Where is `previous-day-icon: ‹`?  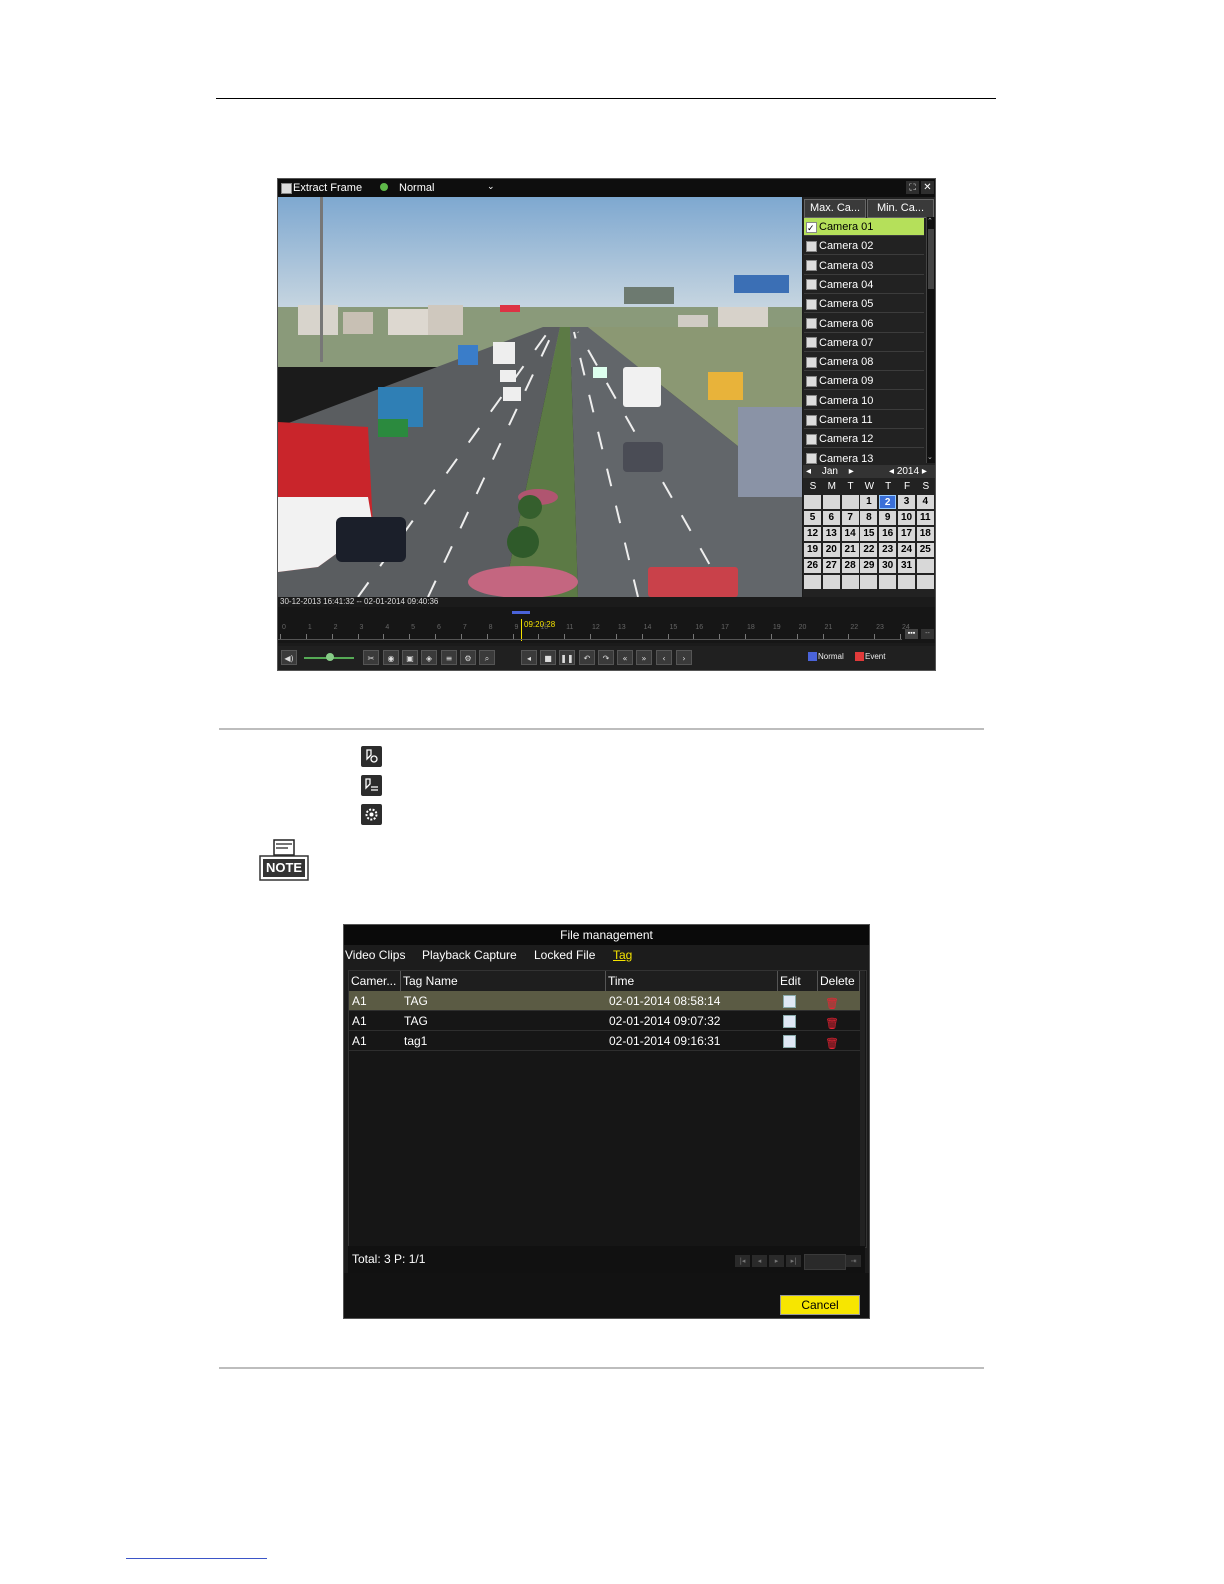
previous-day-icon: ‹ is located at coordinates (664, 657).